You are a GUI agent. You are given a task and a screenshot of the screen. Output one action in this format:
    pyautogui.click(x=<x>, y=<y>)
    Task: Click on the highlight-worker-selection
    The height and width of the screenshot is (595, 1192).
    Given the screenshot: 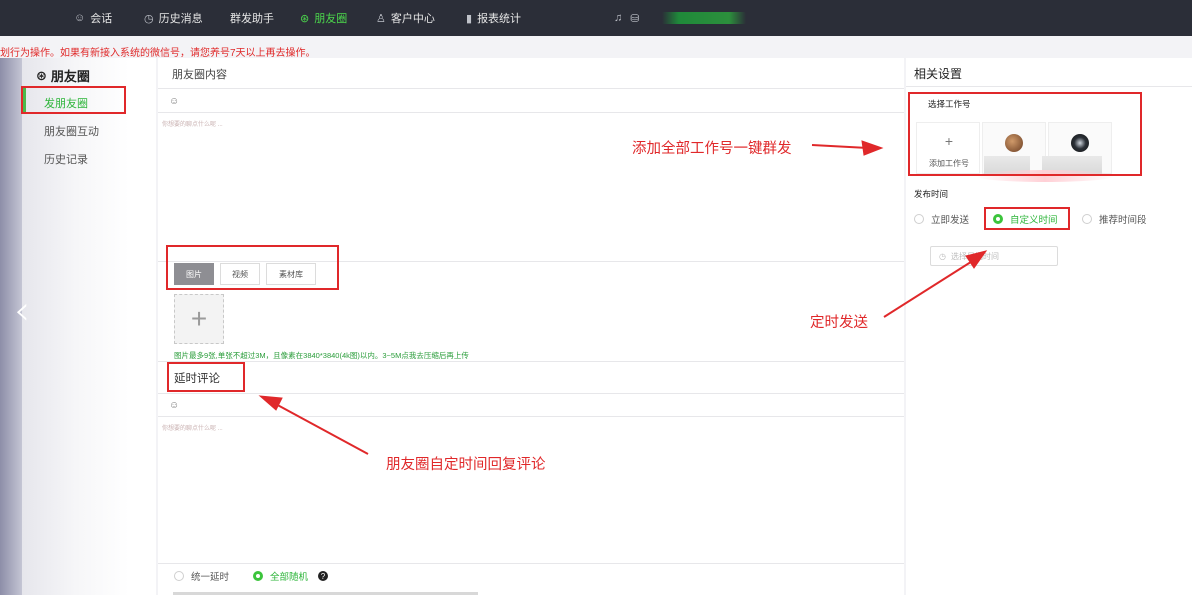 What is the action you would take?
    pyautogui.click(x=1025, y=134)
    